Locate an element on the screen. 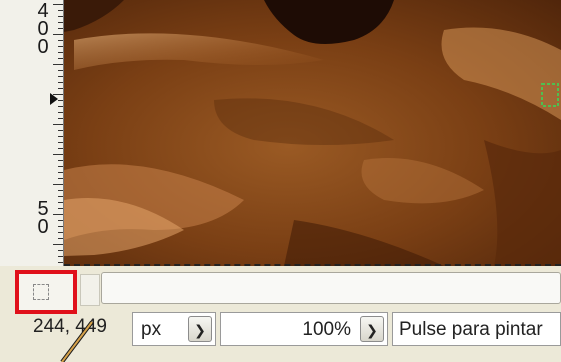 Image resolution: width=561 pixels, height=362 pixels. scroll-spacer is located at coordinates (90, 290).